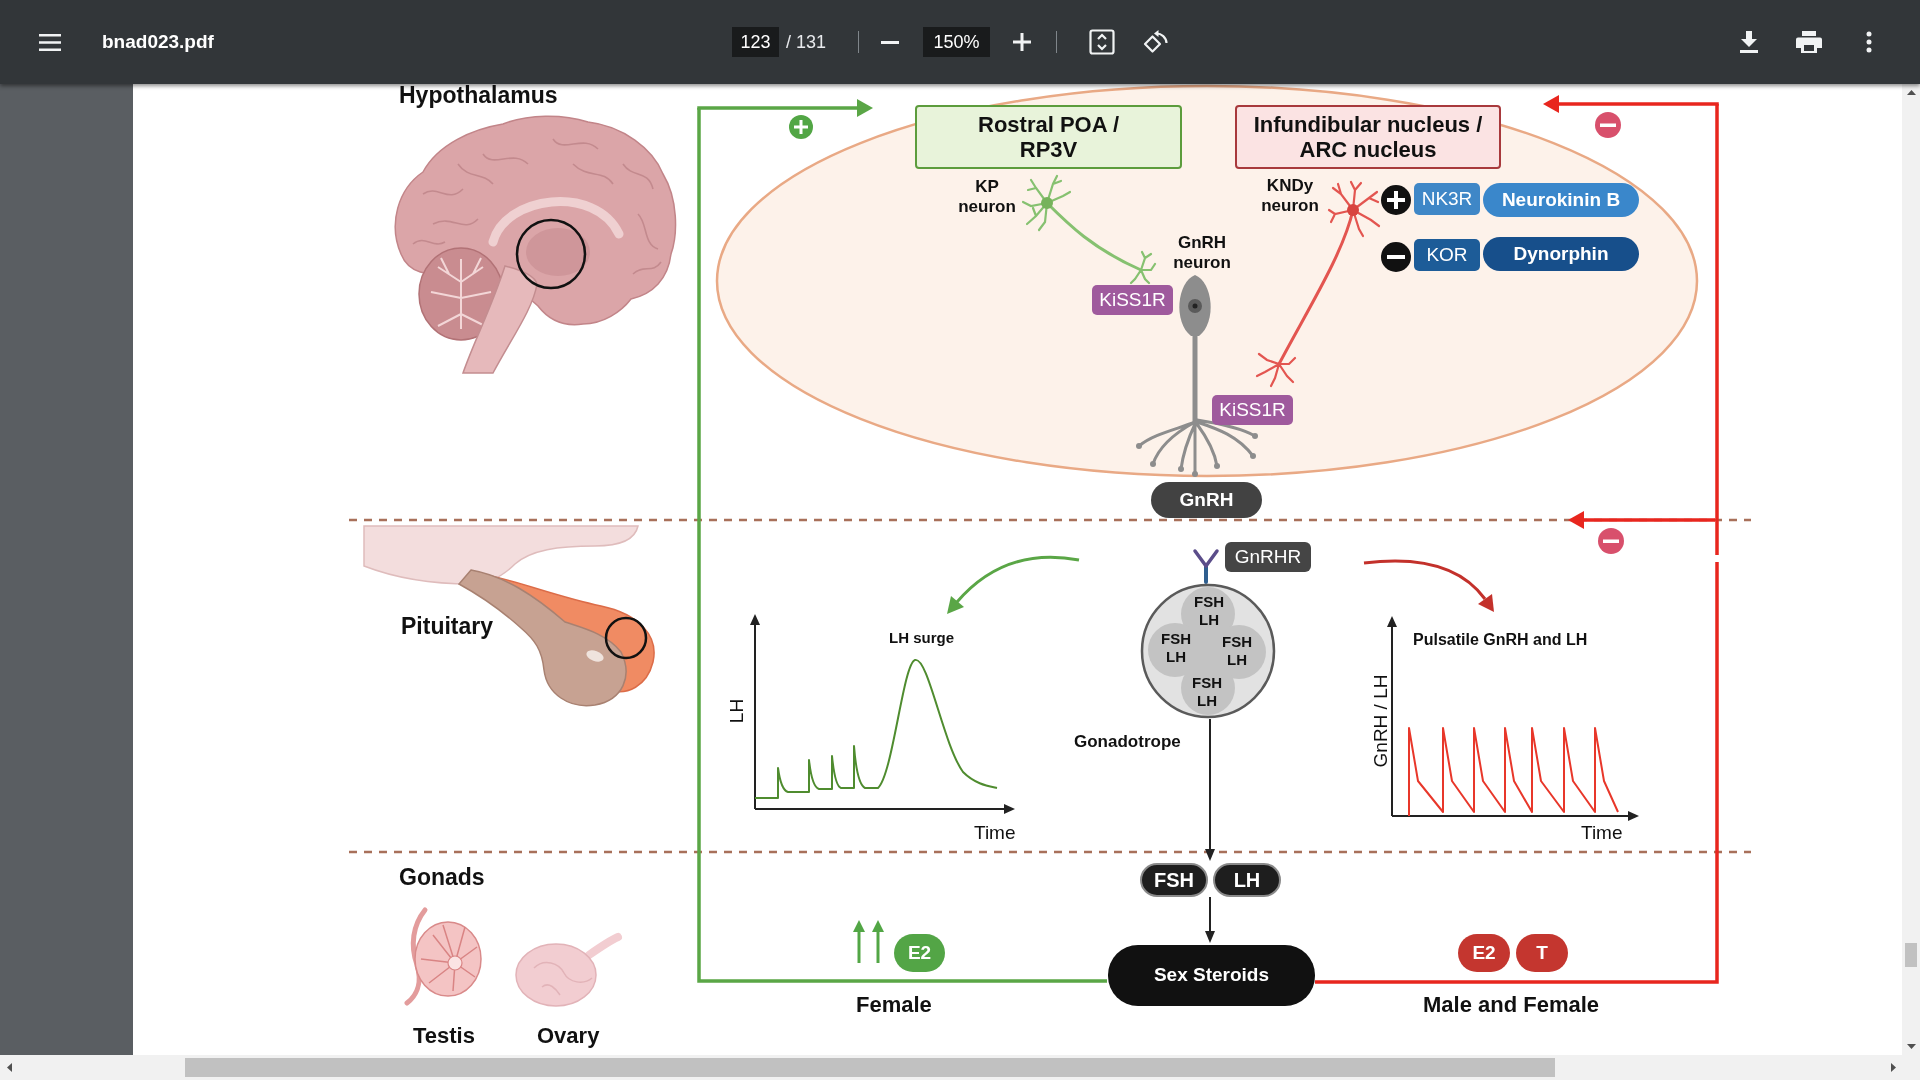 The height and width of the screenshot is (1080, 1920). What do you see at coordinates (568, 1036) in the screenshot?
I see `organ-label: Ovary` at bounding box center [568, 1036].